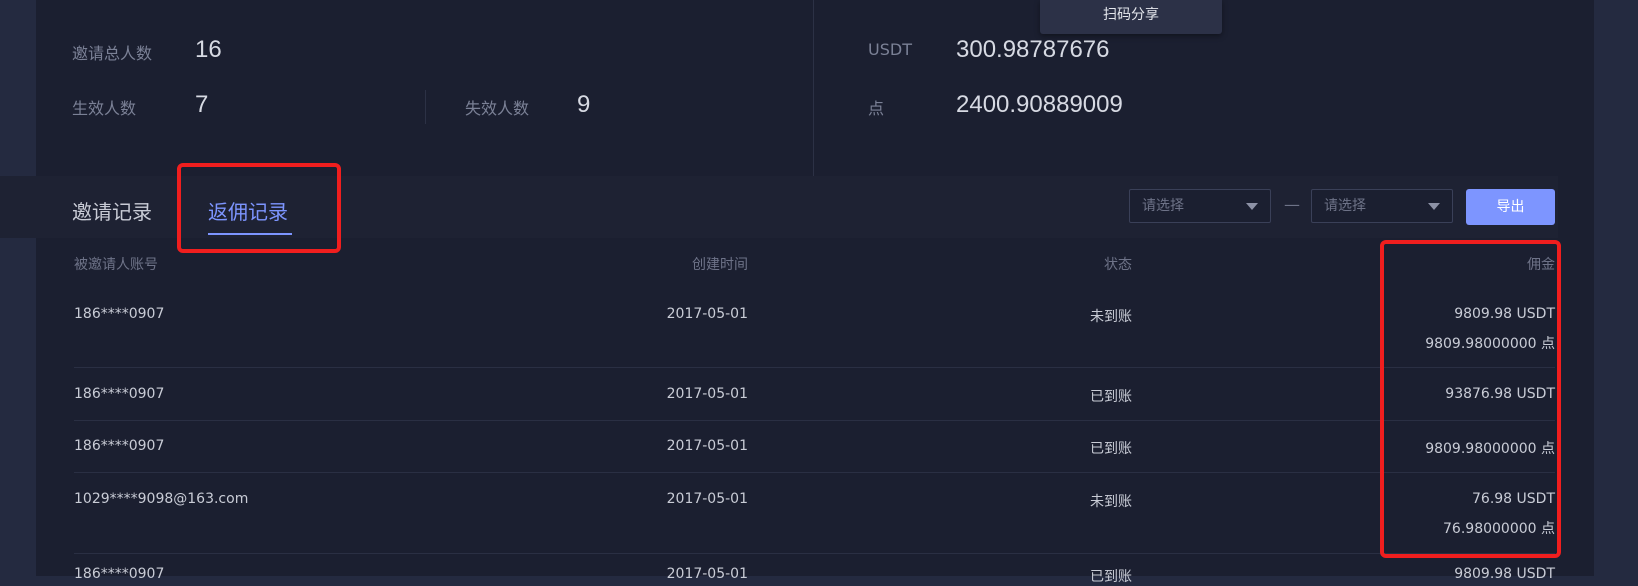  Describe the element at coordinates (1470, 399) in the screenshot. I see `commission-highlight-box` at that location.